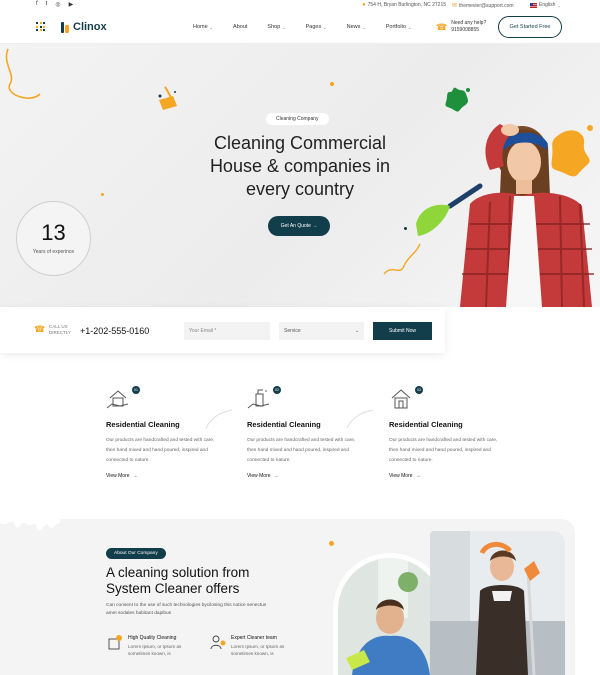  What do you see at coordinates (292, 331) in the screenshot?
I see `service-select-value: Service` at bounding box center [292, 331].